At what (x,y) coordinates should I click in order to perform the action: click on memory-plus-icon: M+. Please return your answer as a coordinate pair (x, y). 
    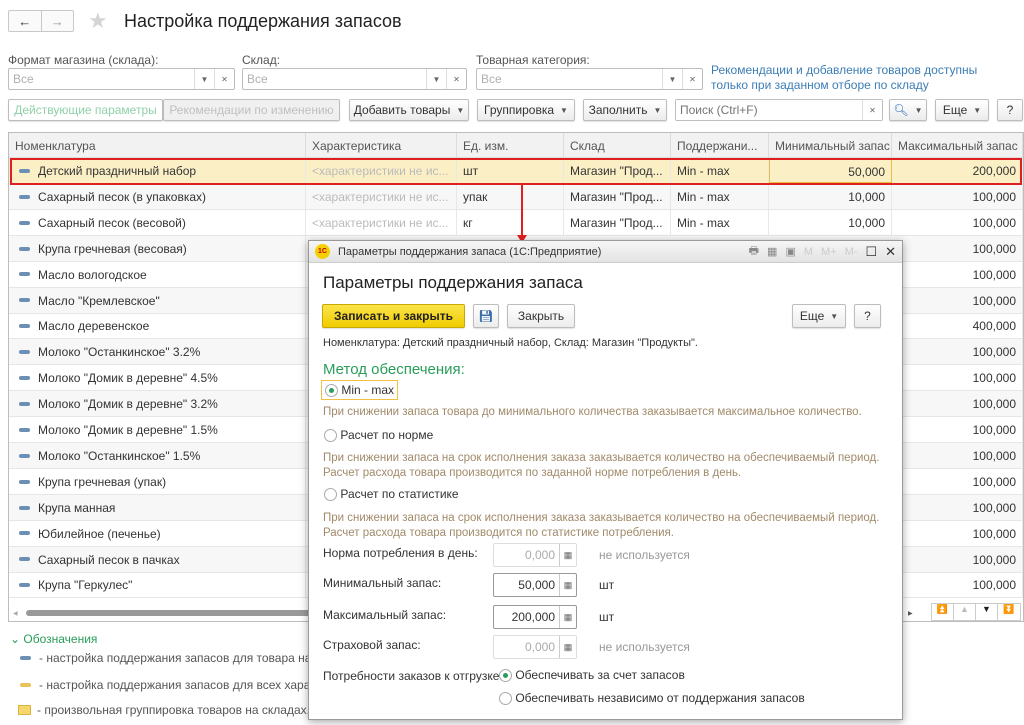
    Looking at the image, I should click on (829, 252).